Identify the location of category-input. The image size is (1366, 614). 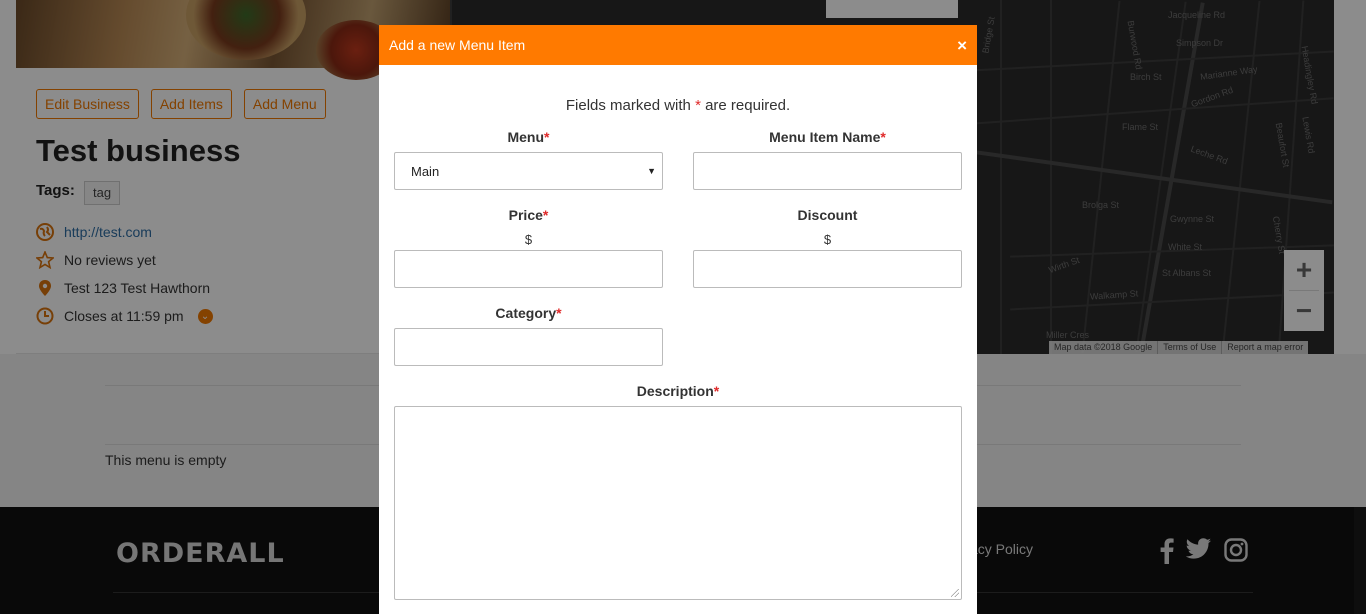
(528, 347).